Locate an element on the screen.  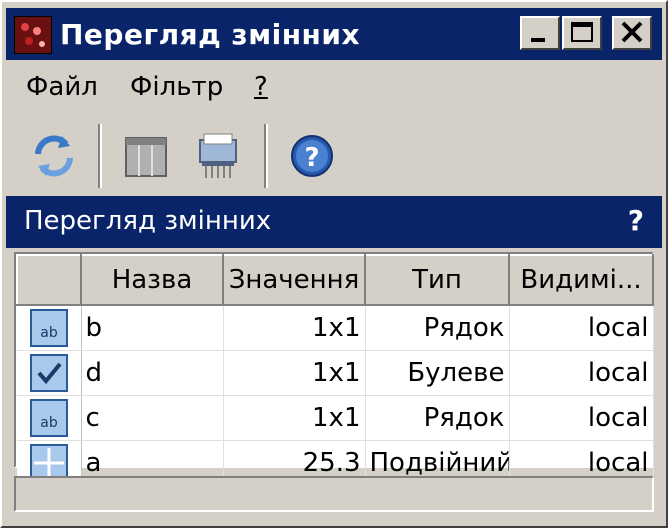
cell-name: d is located at coordinates (152, 373).